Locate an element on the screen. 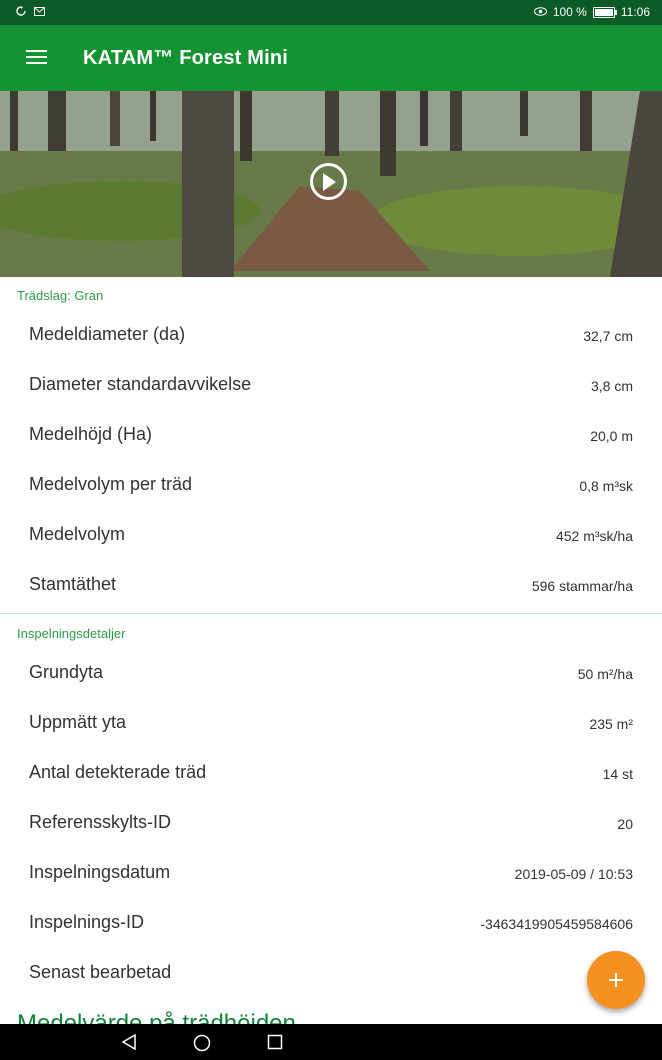 This screenshot has width=662, height=1060. row-value: 452 m³sk/ha is located at coordinates (594, 536).